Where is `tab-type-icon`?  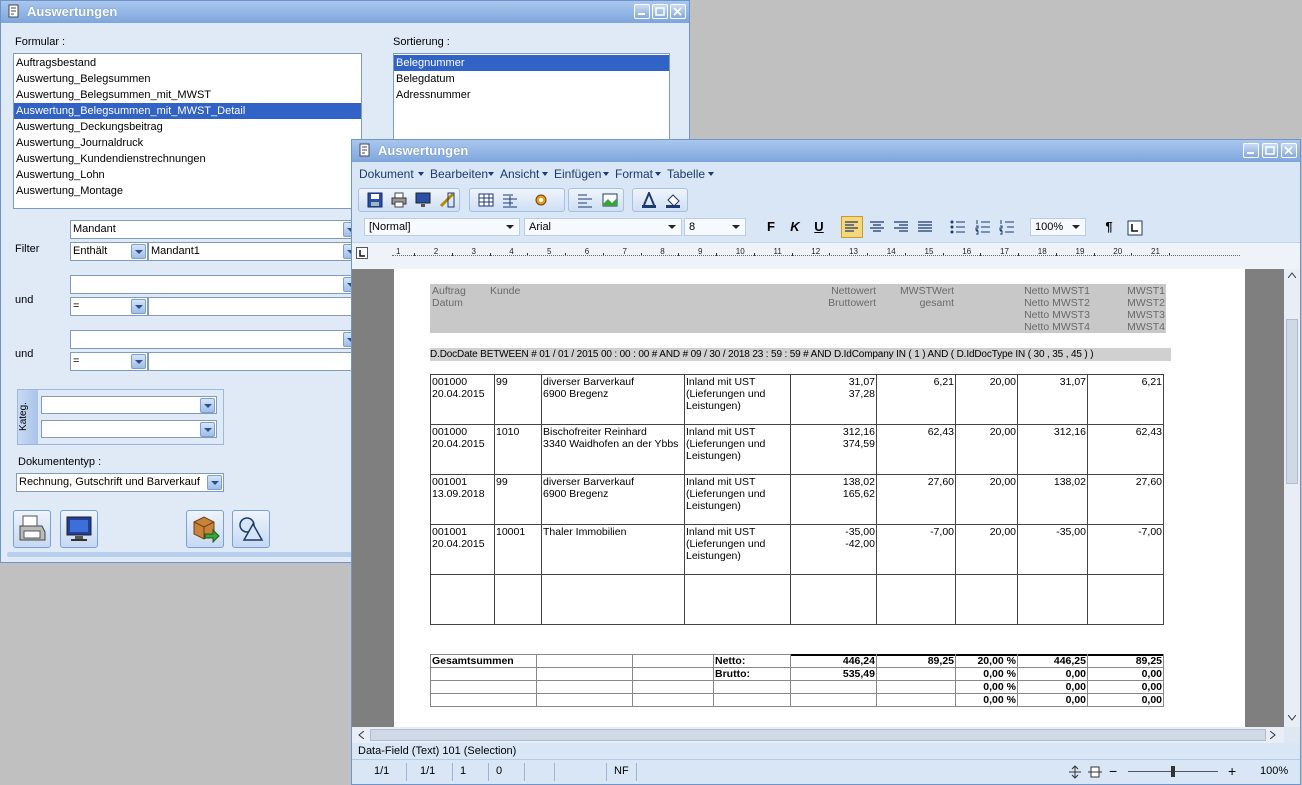 tab-type-icon is located at coordinates (362, 253).